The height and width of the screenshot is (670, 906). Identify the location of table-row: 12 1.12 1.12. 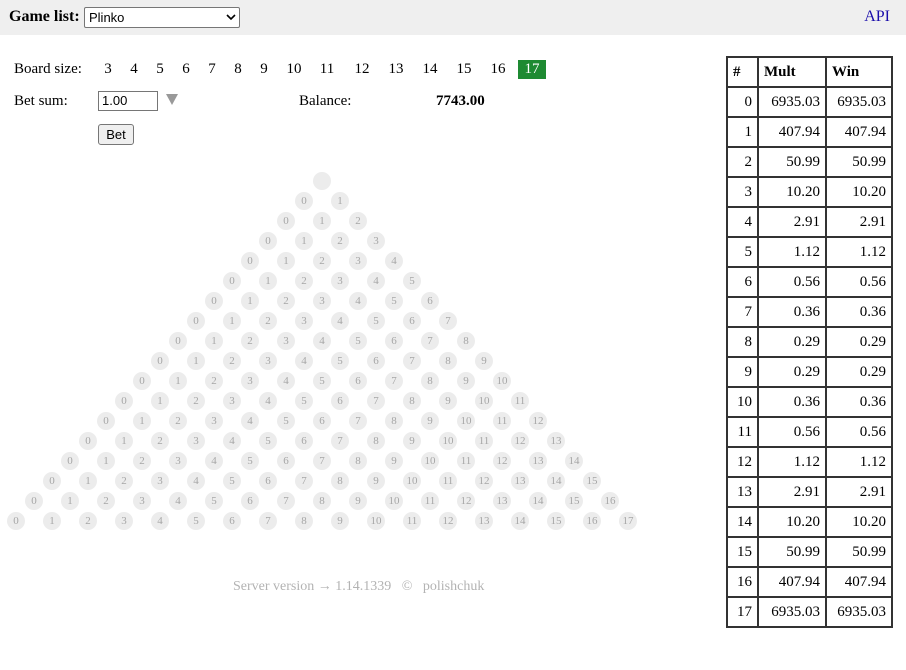
(809, 462).